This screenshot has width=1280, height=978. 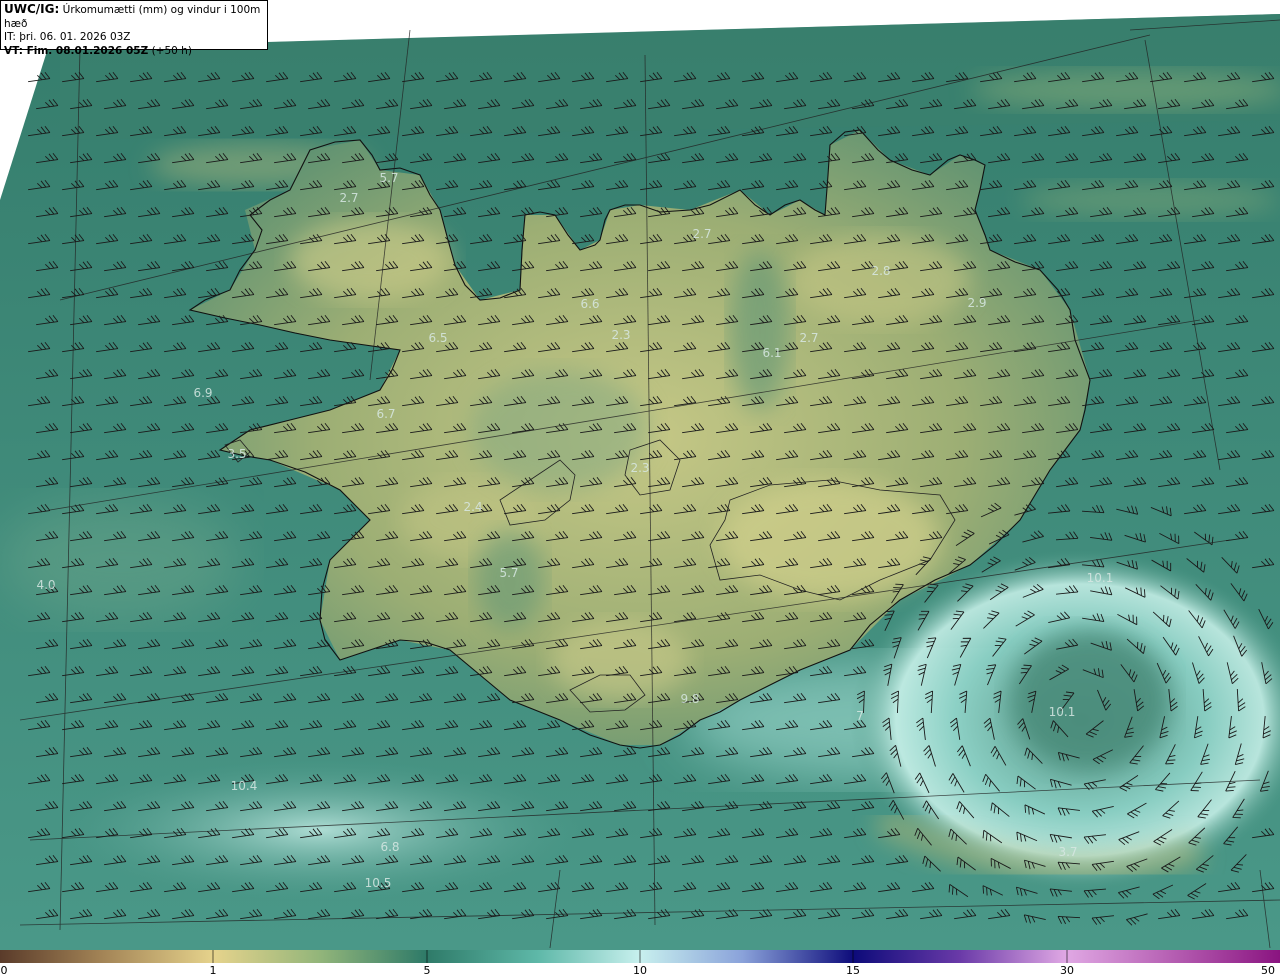 What do you see at coordinates (244, 786) in the screenshot?
I see `precip-value-label: 10.4` at bounding box center [244, 786].